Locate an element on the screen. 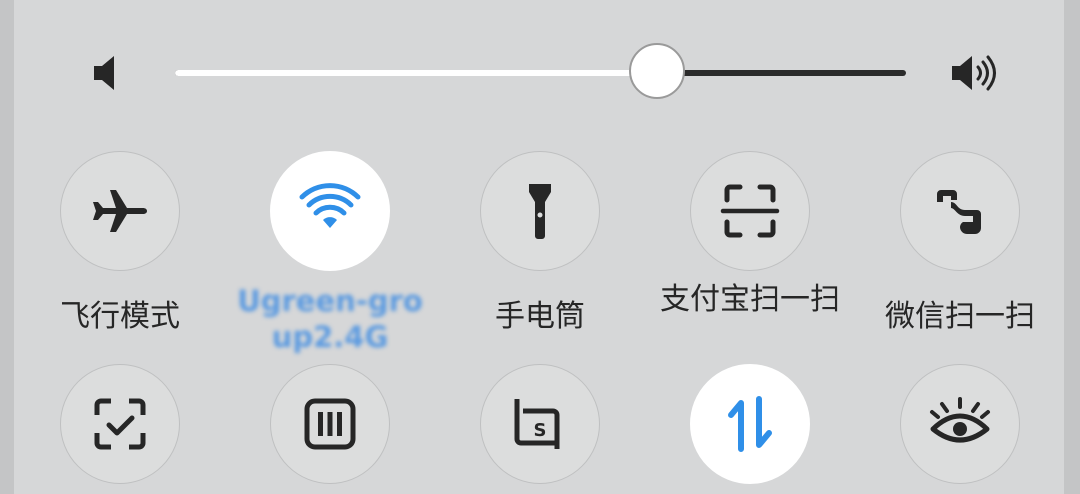  tile-memory-clean is located at coordinates (330, 424).